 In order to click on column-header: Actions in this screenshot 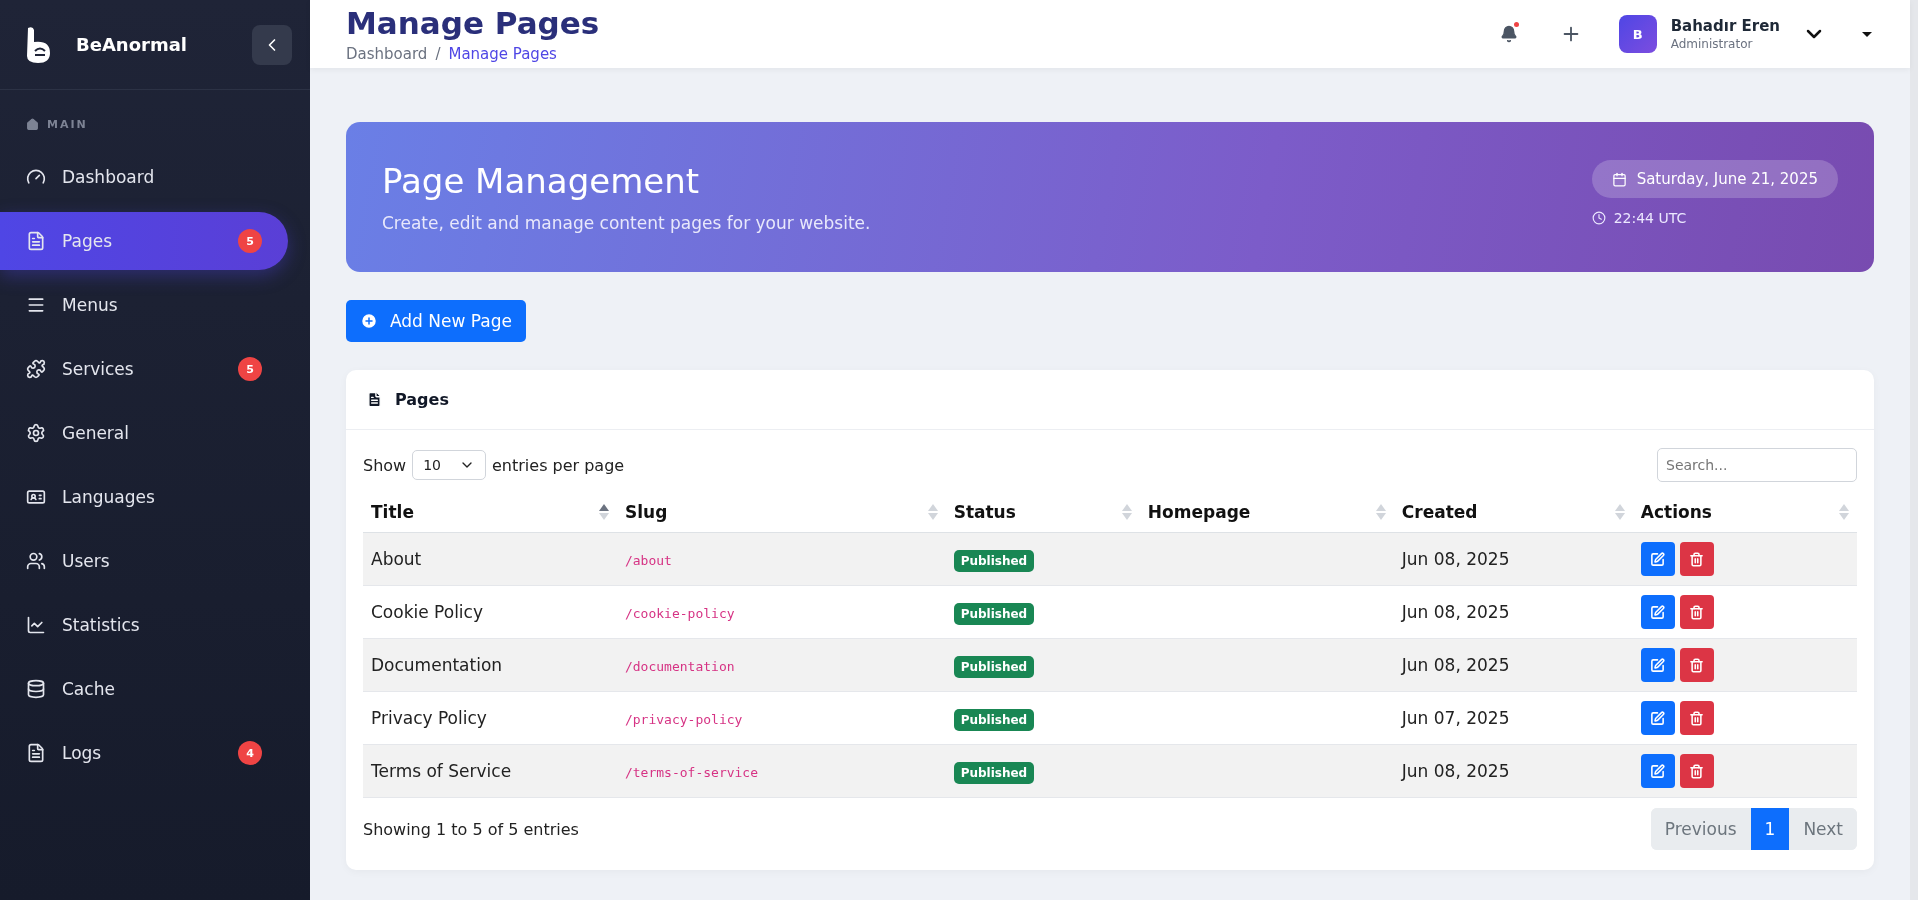, I will do `click(1744, 511)`.